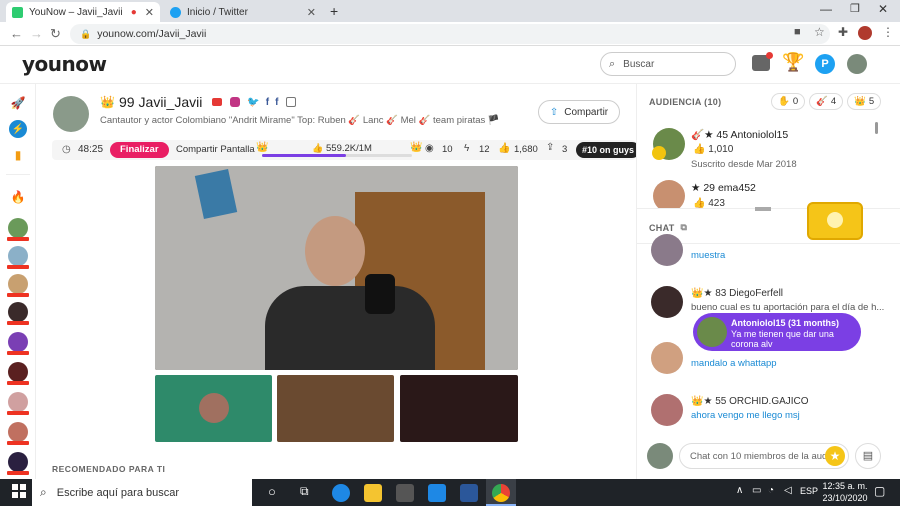  Describe the element at coordinates (76, 12) in the screenshot. I see `tab-title: YouNow – Javii_Javii` at that location.